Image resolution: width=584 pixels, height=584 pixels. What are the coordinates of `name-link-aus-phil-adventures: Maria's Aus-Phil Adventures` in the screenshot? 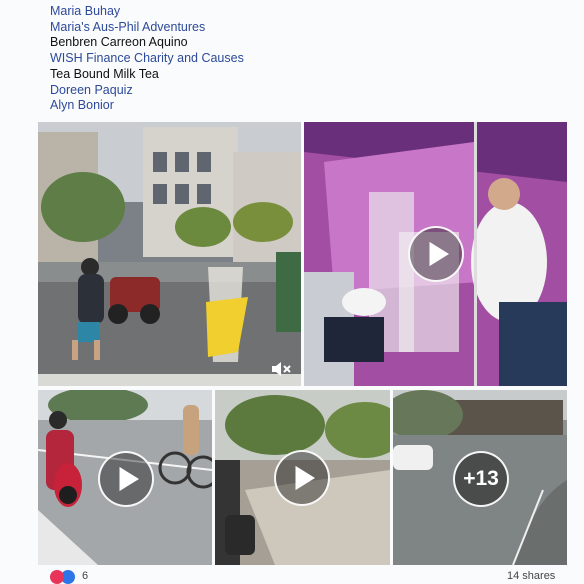 It's located at (147, 28).